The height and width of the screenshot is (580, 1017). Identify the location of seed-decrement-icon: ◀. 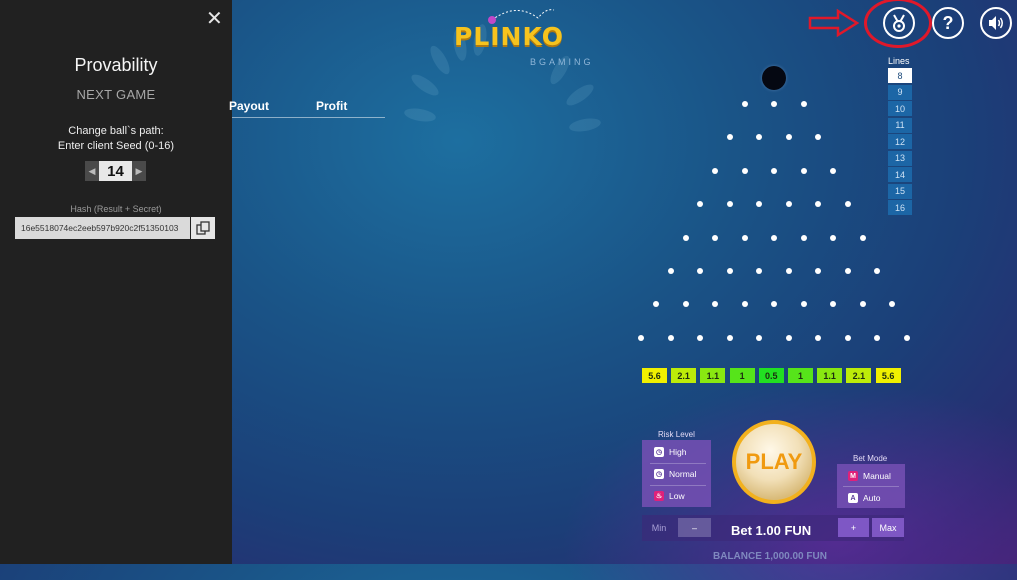
(92, 171).